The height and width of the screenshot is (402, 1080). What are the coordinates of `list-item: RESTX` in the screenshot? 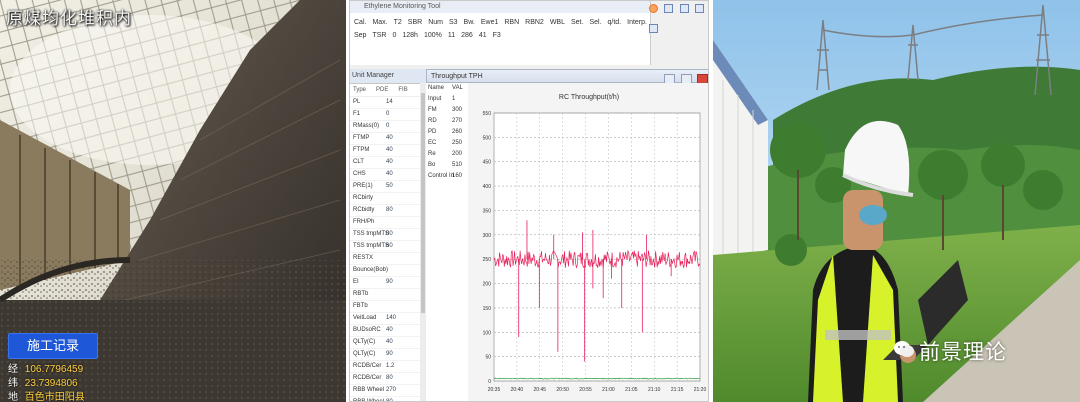 It's located at (388, 259).